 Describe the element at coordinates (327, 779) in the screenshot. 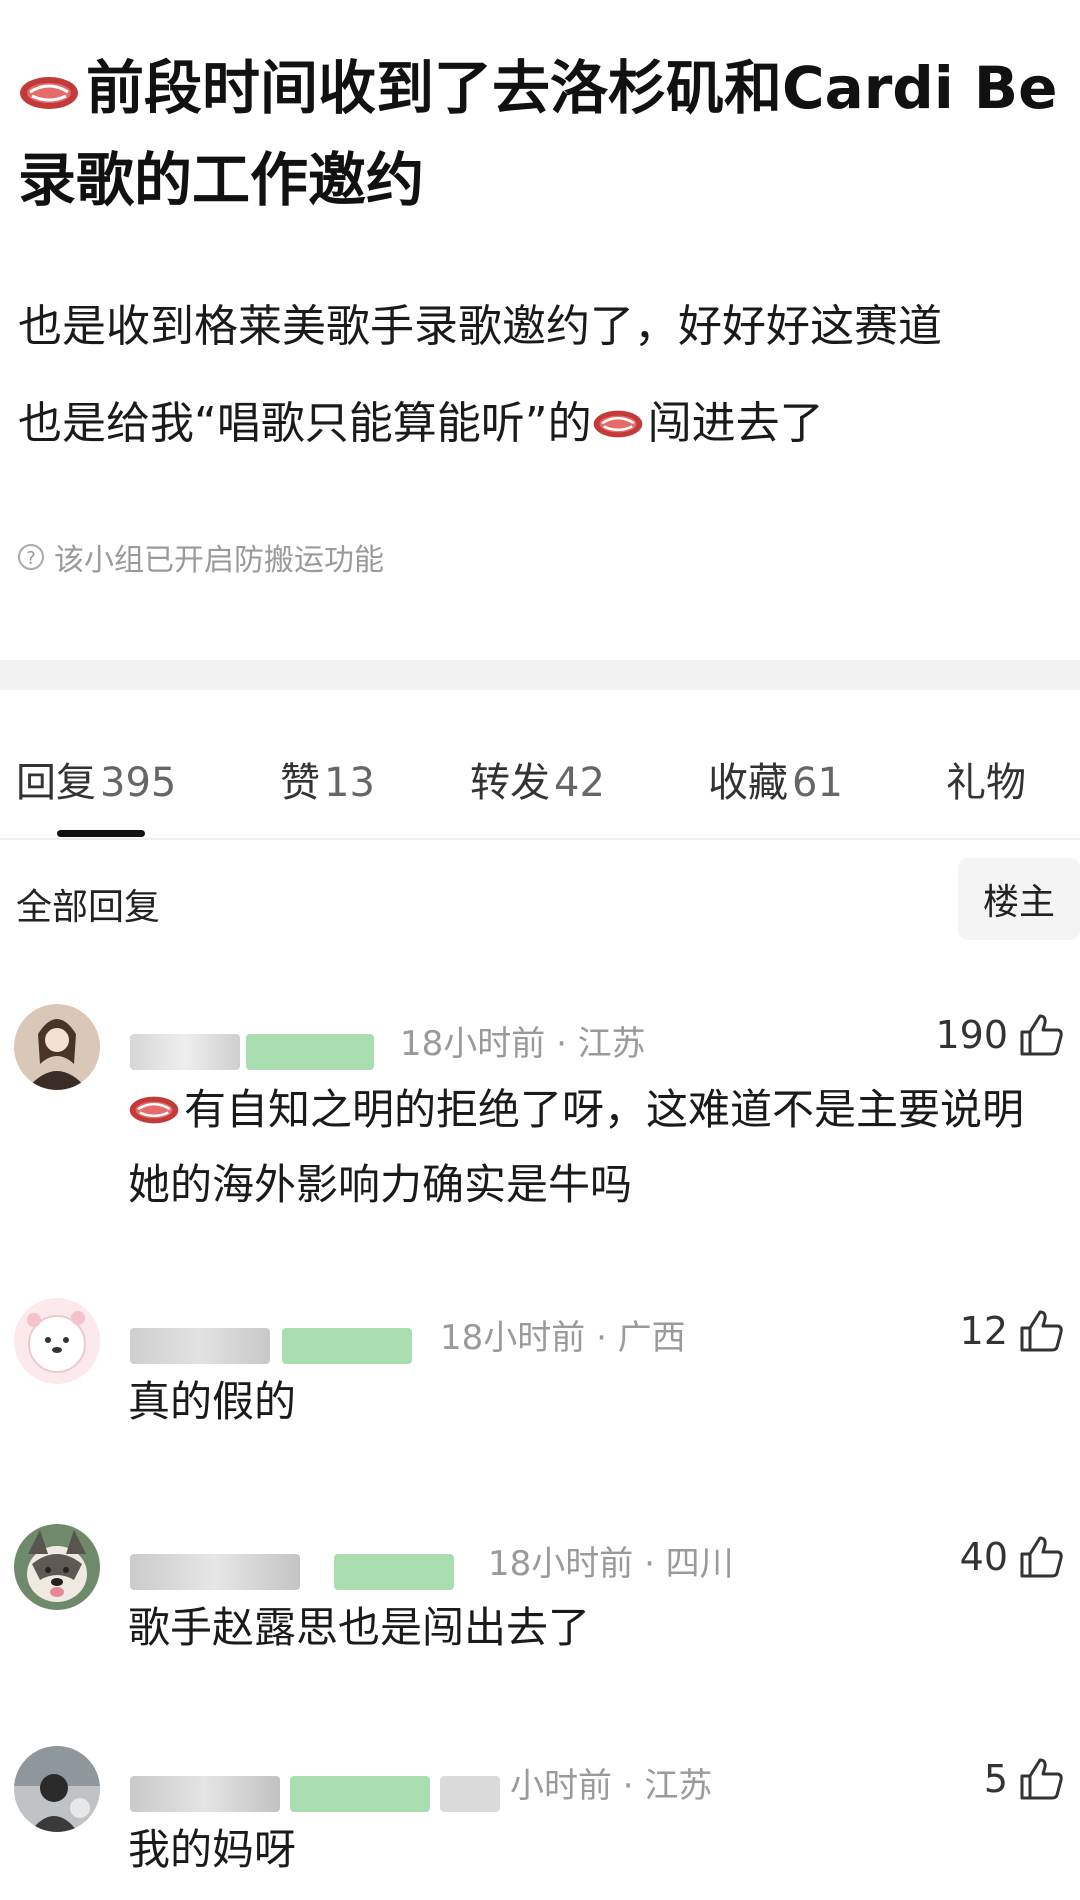

I see `tab-likes: 赞 13` at that location.